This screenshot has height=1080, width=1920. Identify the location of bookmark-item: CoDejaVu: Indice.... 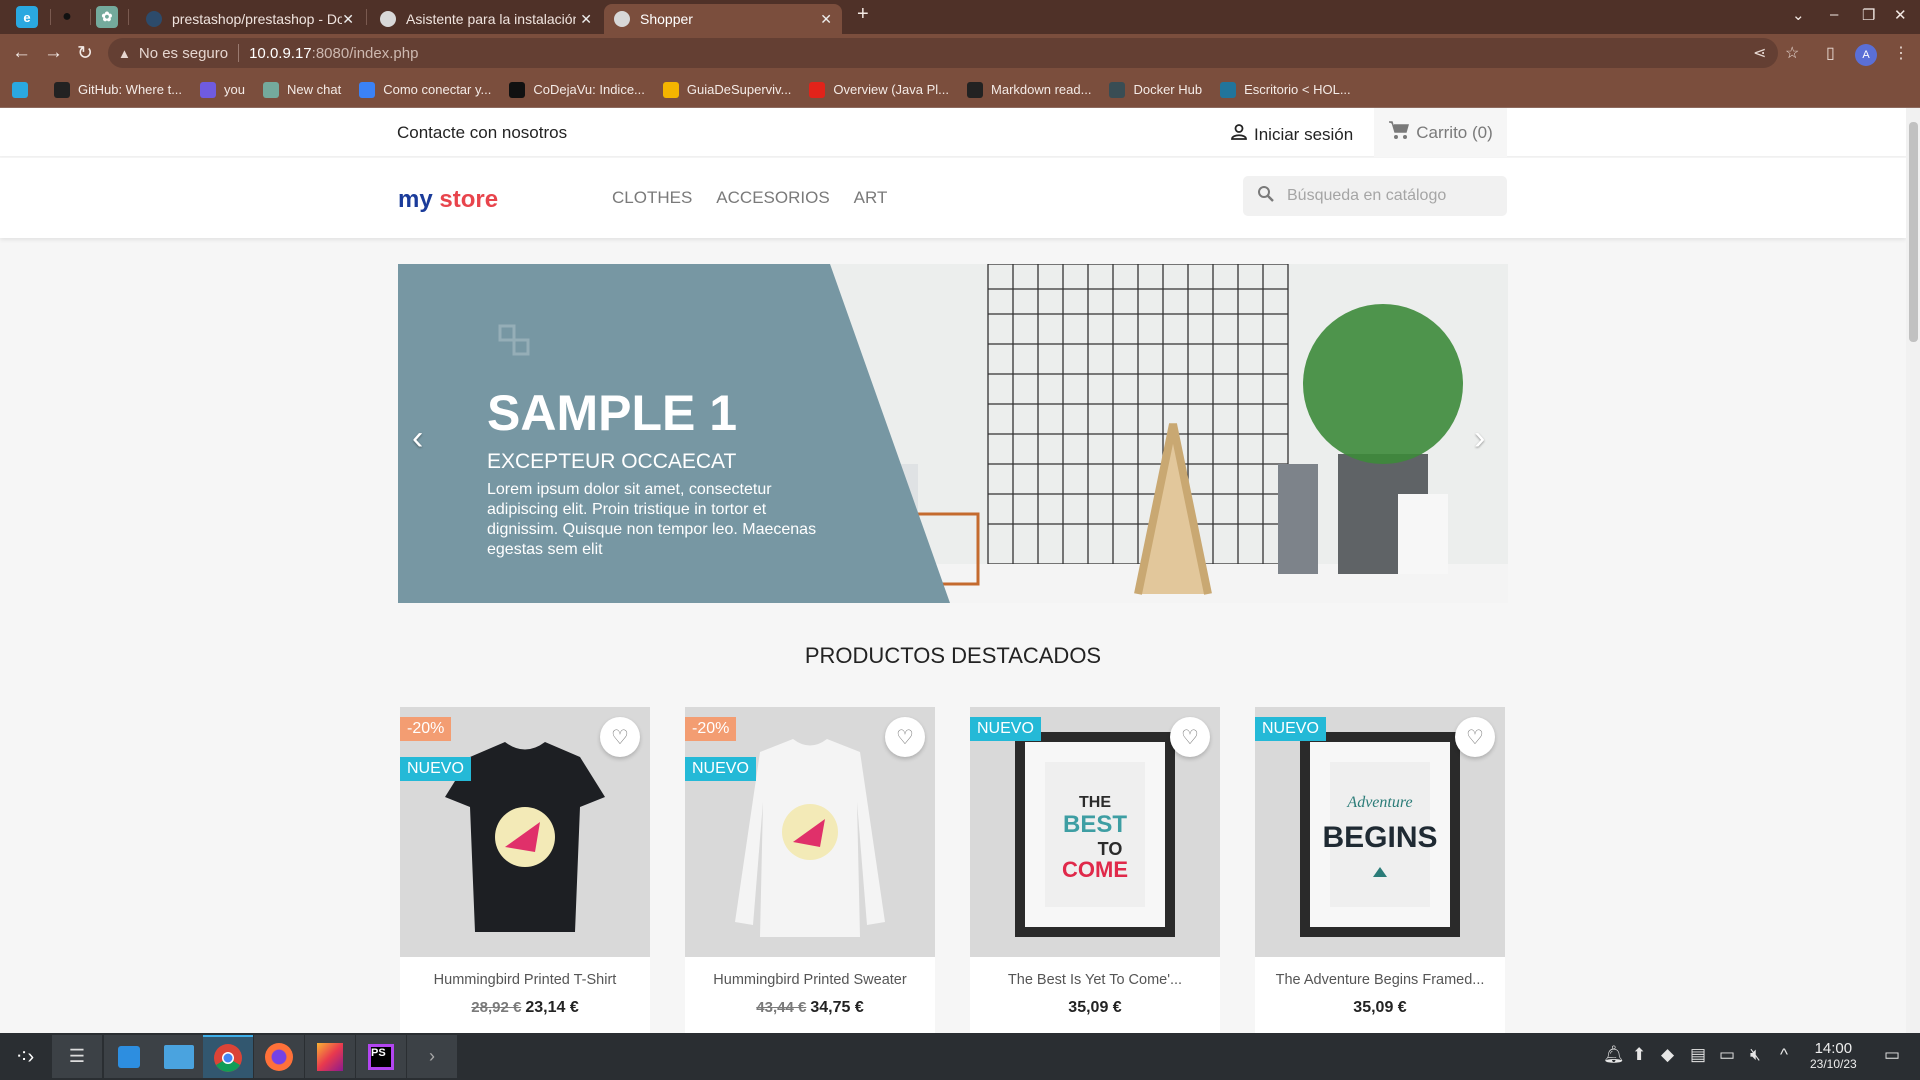
(577, 89).